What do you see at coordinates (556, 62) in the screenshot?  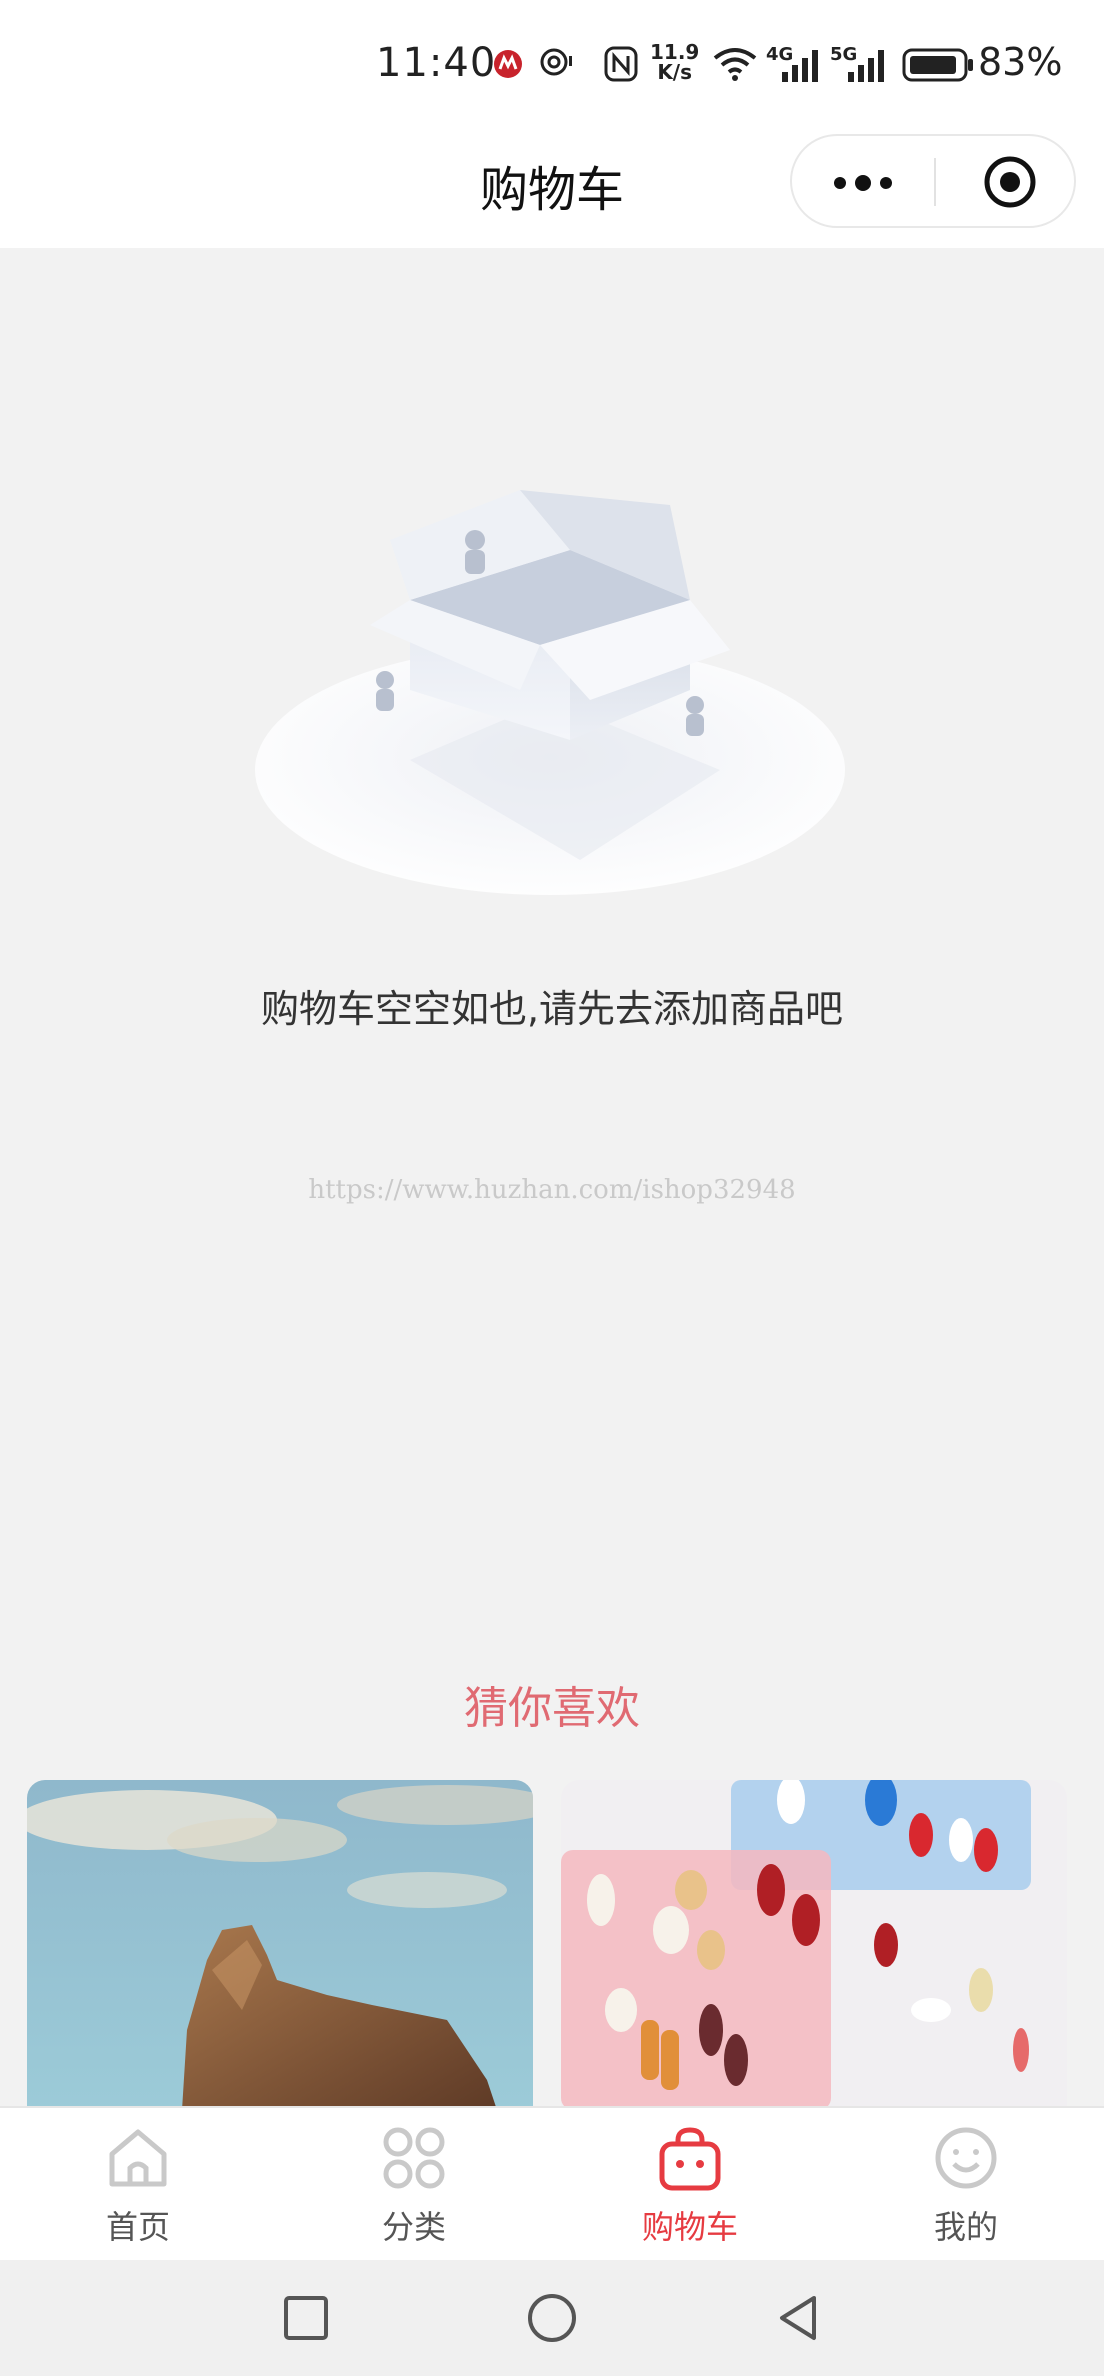 I see `location-icon` at bounding box center [556, 62].